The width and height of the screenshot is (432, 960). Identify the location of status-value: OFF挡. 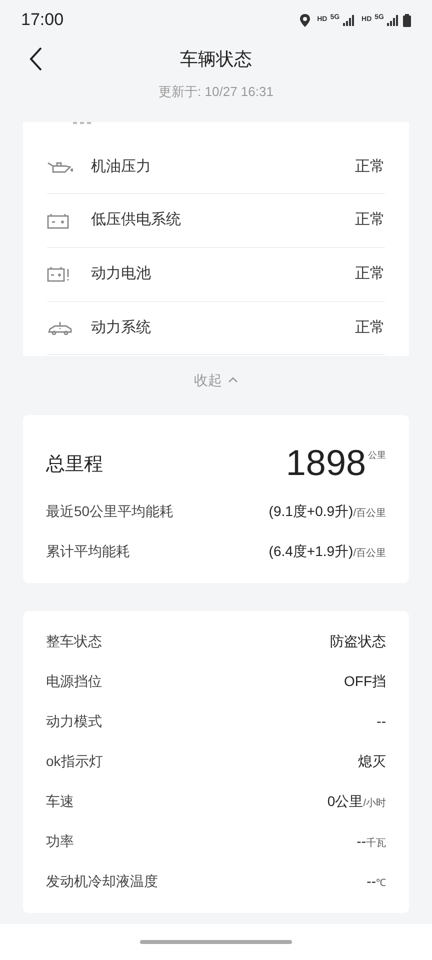
(365, 681).